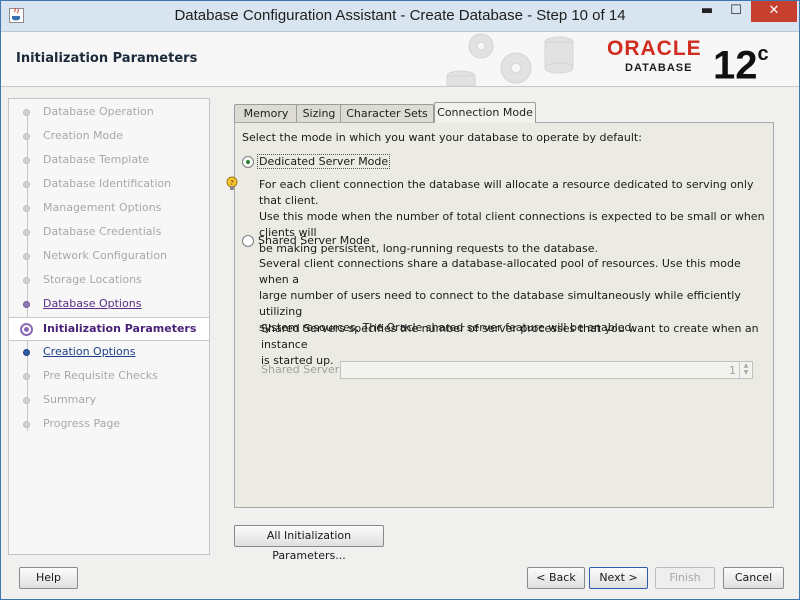  Describe the element at coordinates (83, 135) in the screenshot. I see `step-label: Creation Mode` at that location.